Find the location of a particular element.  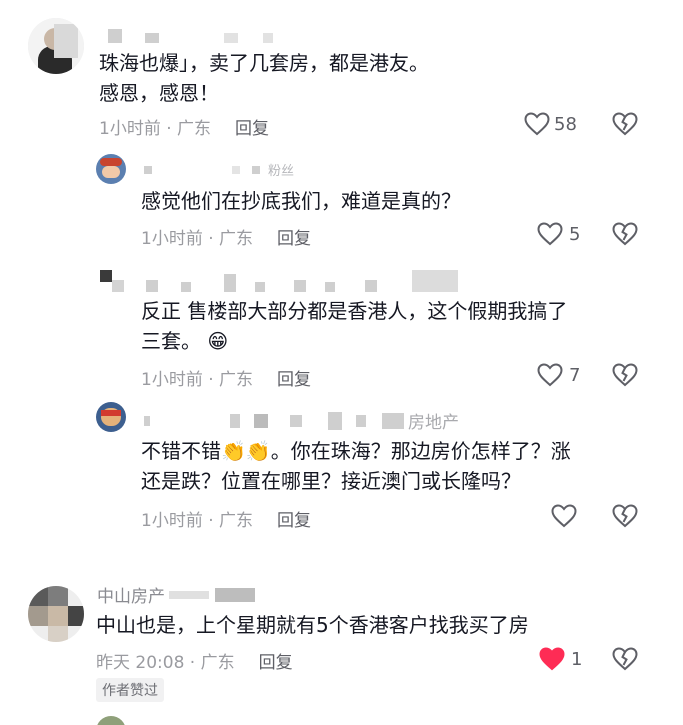

like-button is located at coordinates (564, 516).